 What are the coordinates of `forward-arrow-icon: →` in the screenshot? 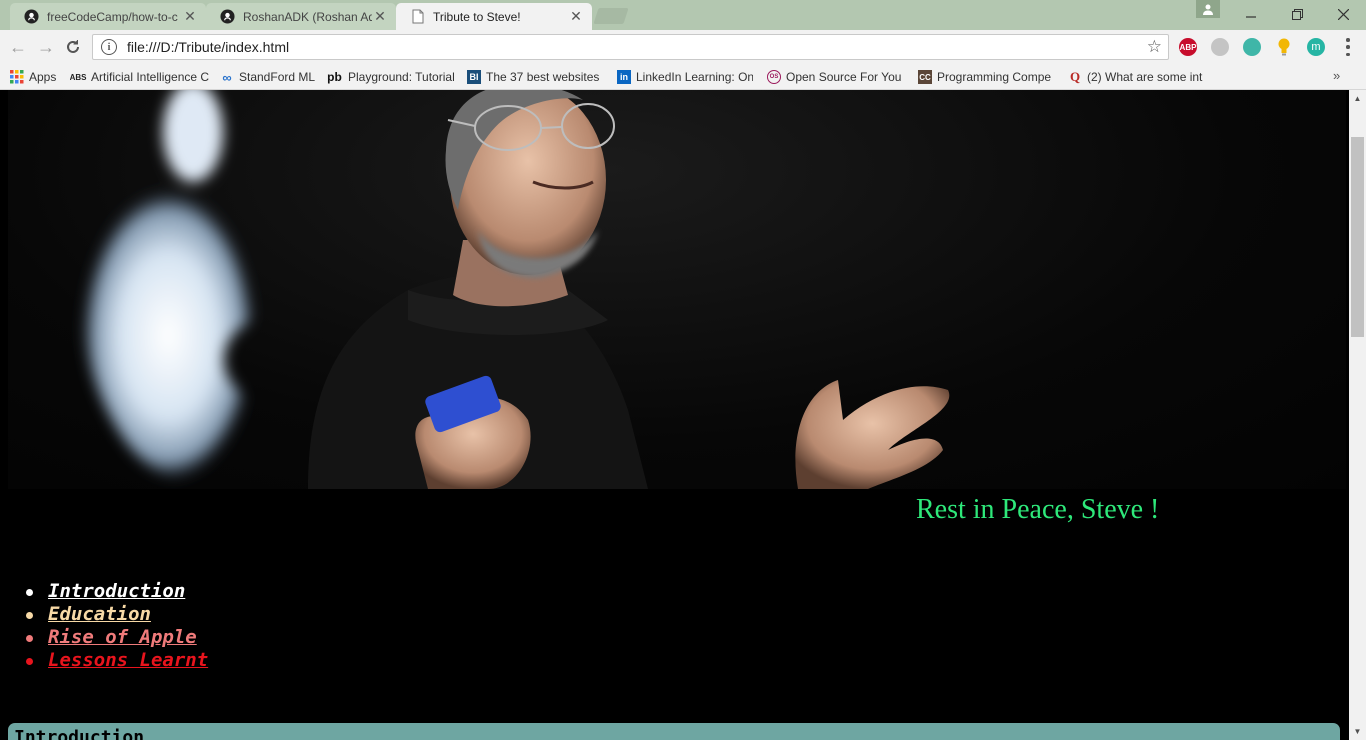 It's located at (46, 47).